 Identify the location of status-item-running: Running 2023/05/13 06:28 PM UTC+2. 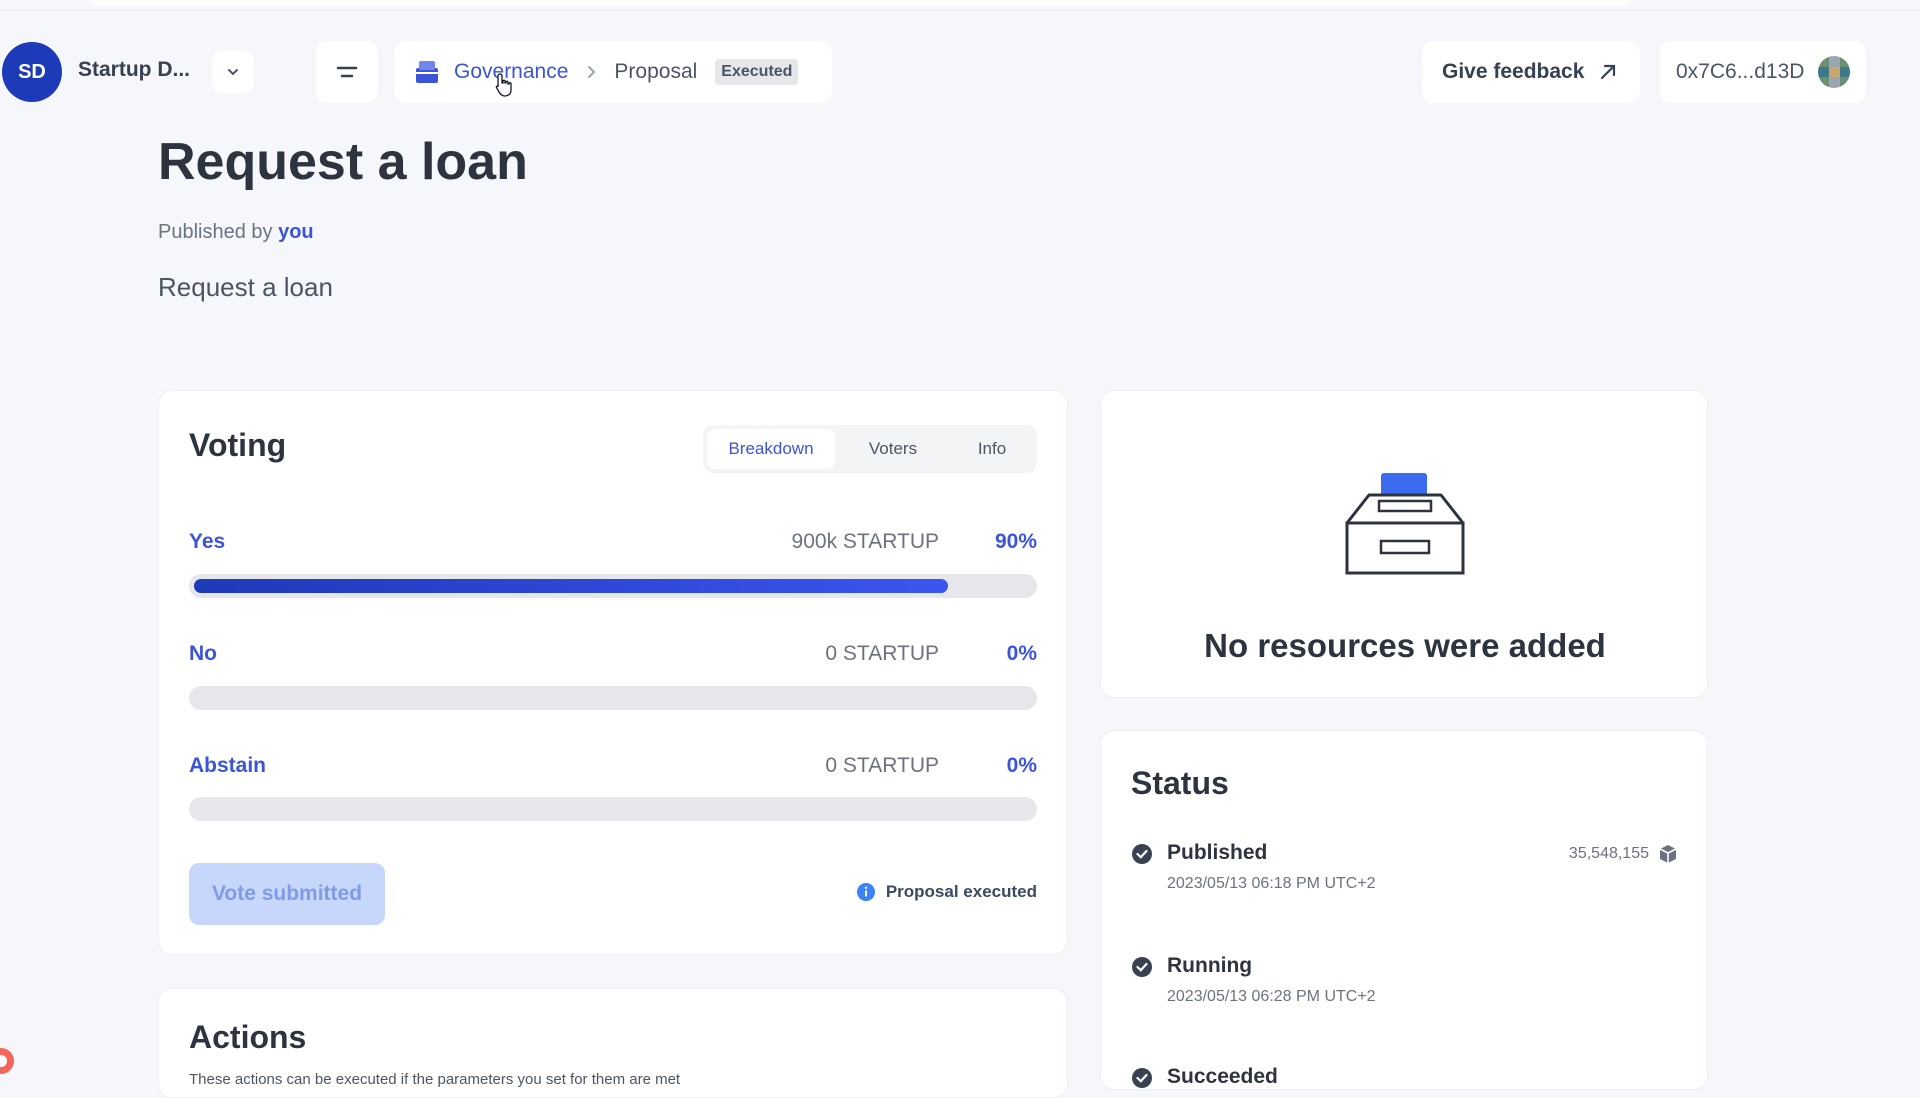
(1405, 984).